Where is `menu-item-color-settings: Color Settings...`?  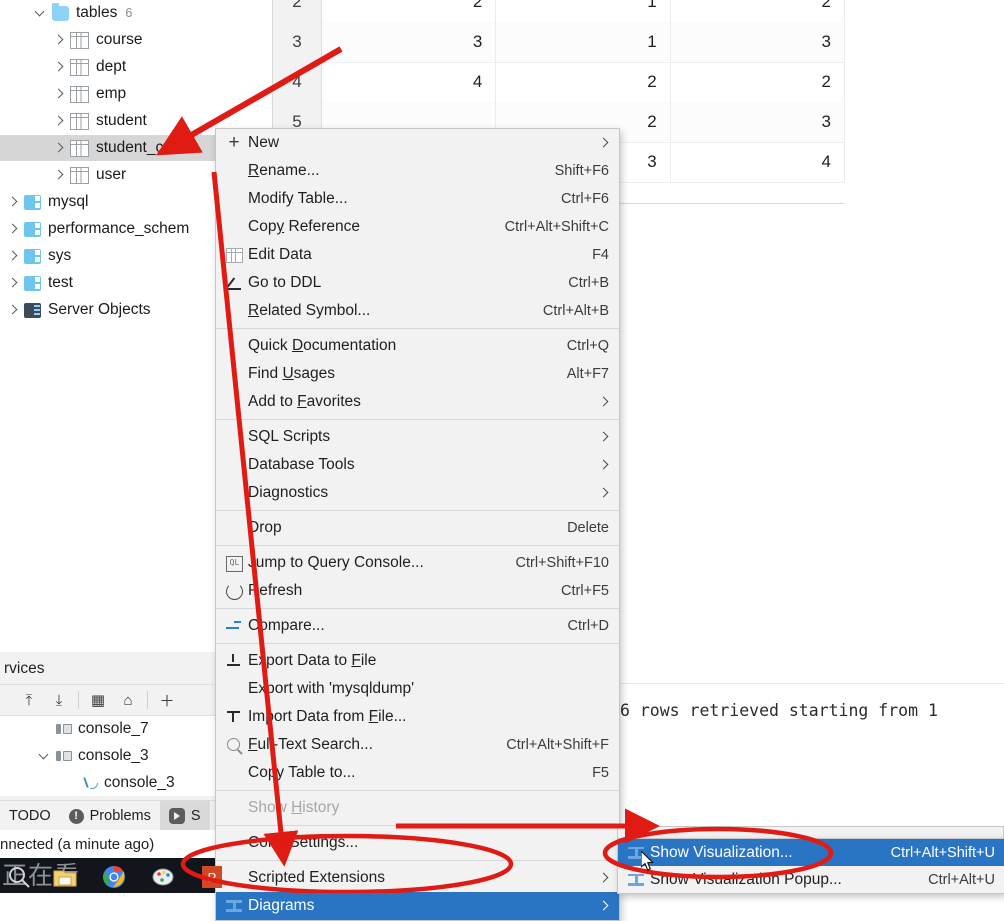 menu-item-color-settings: Color Settings... is located at coordinates (417, 843).